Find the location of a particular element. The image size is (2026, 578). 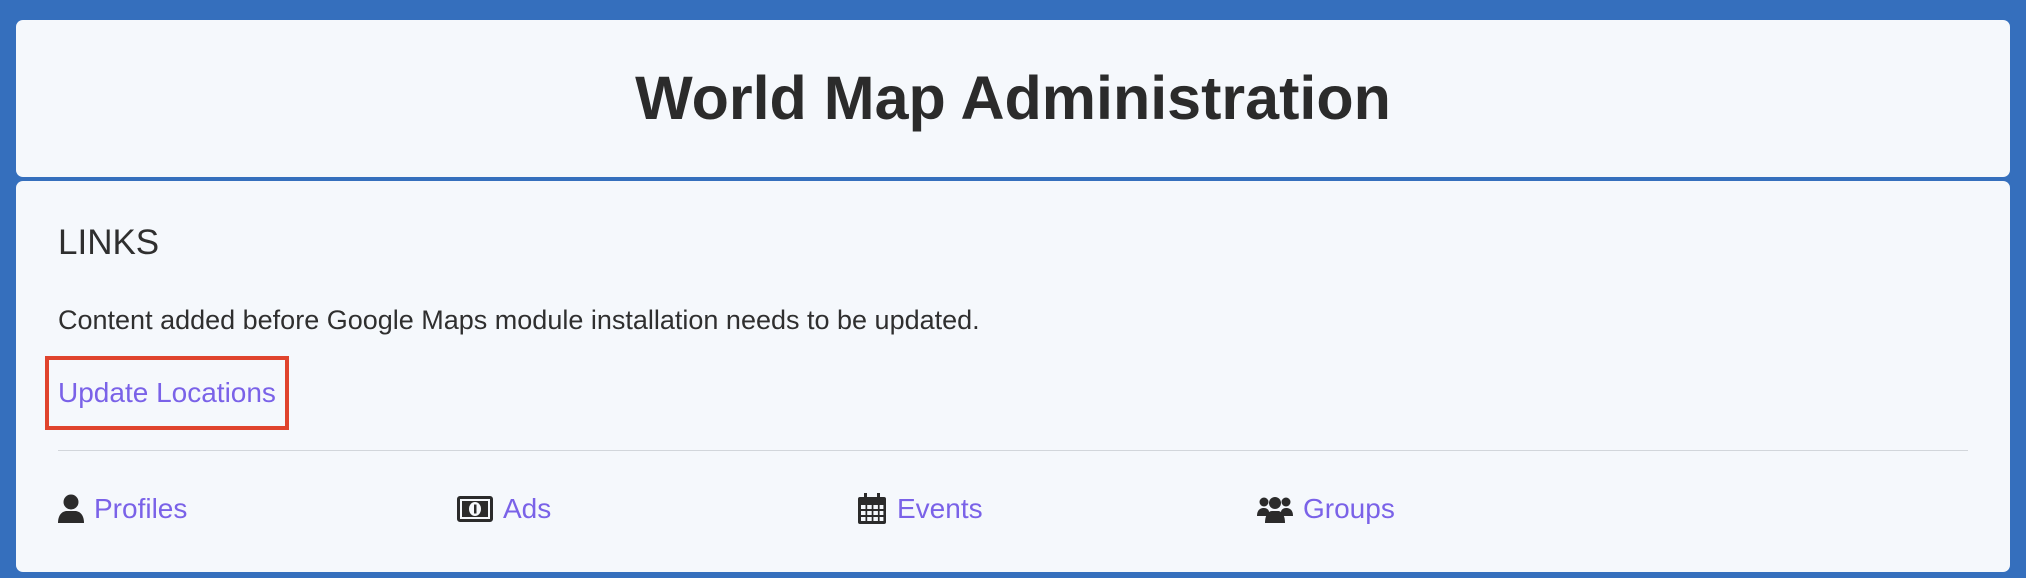

users-icon is located at coordinates (1275, 509).